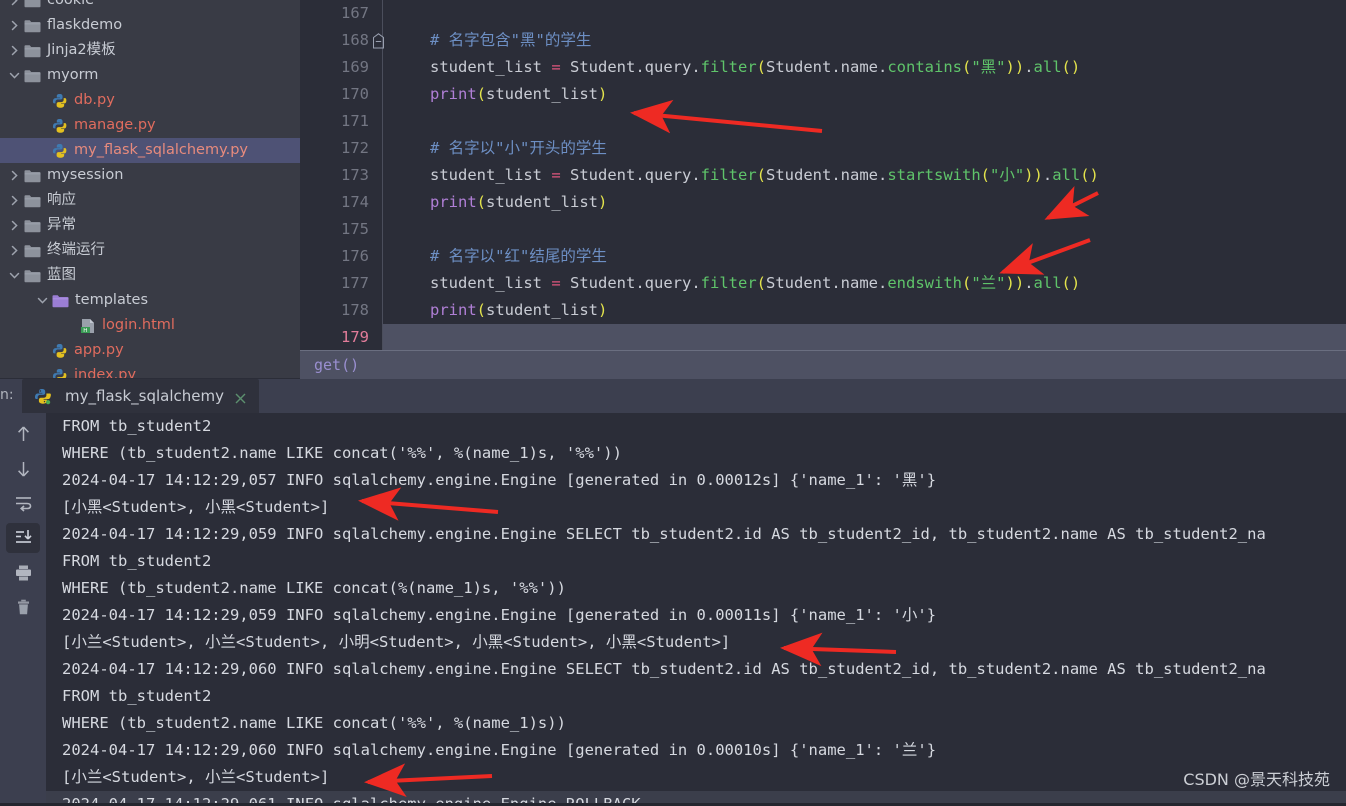  I want to click on console-toolbar, so click(23, 609).